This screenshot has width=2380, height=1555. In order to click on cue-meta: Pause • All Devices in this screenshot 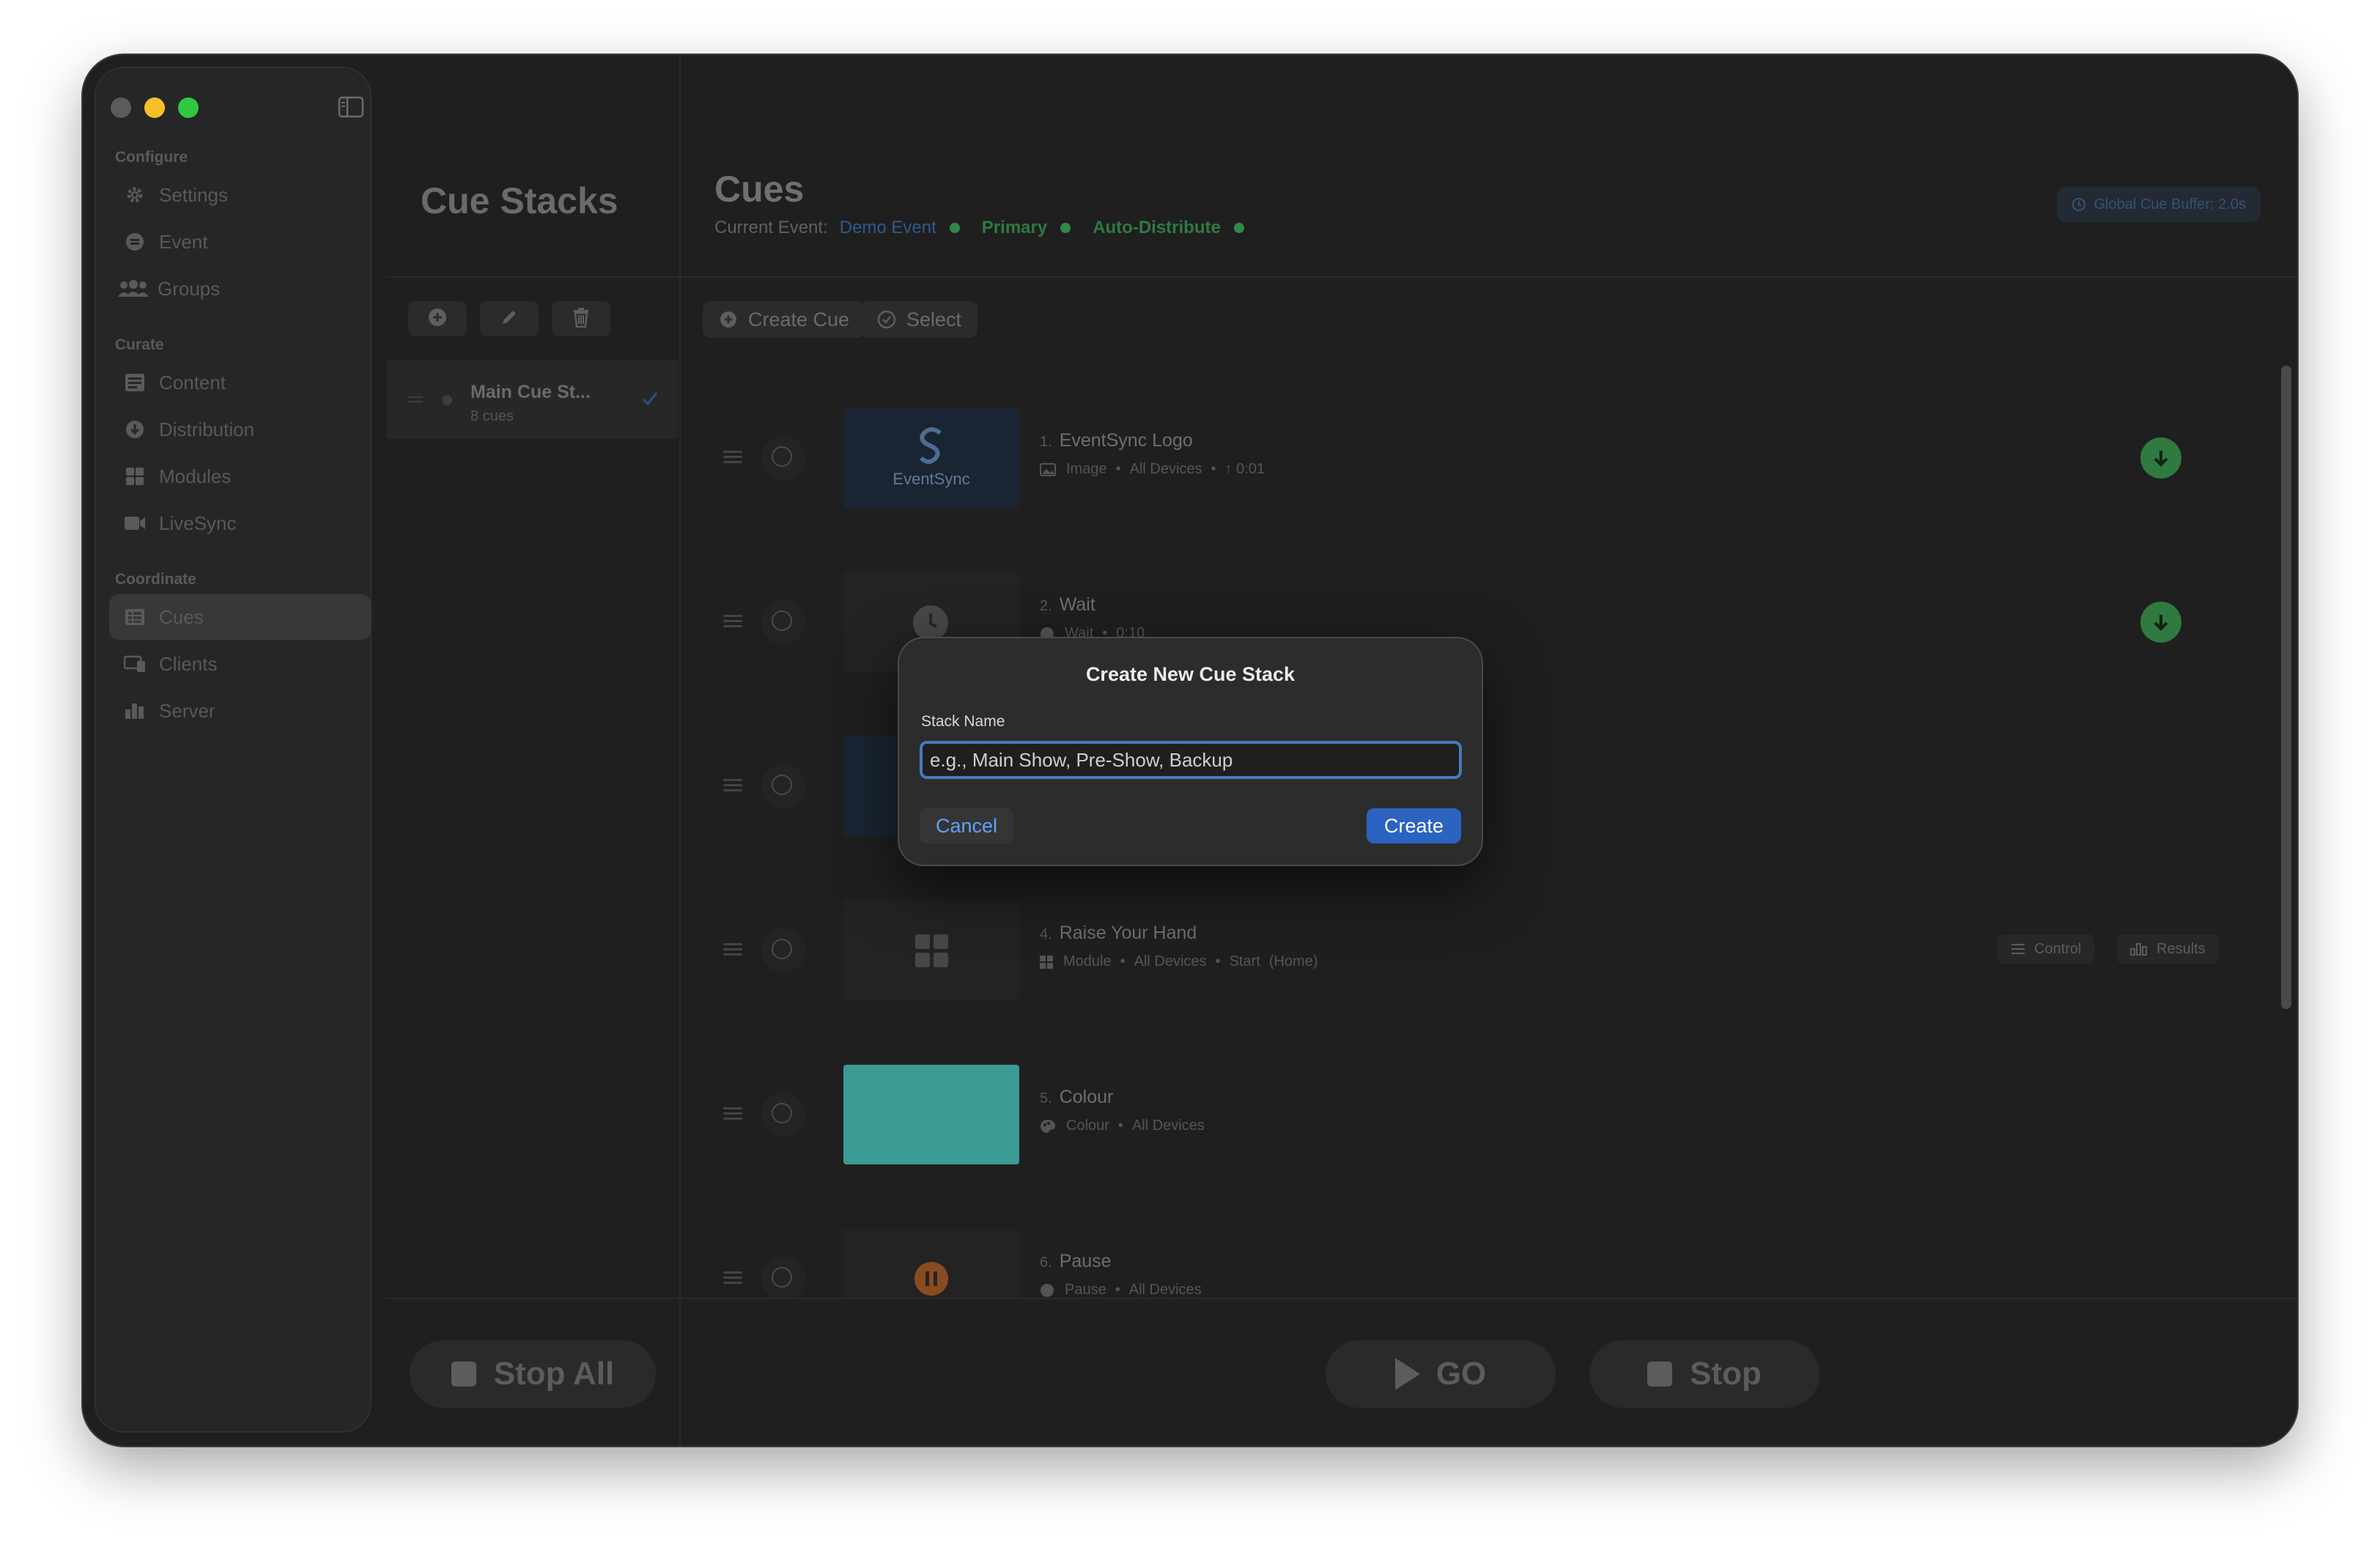, I will do `click(1121, 1290)`.